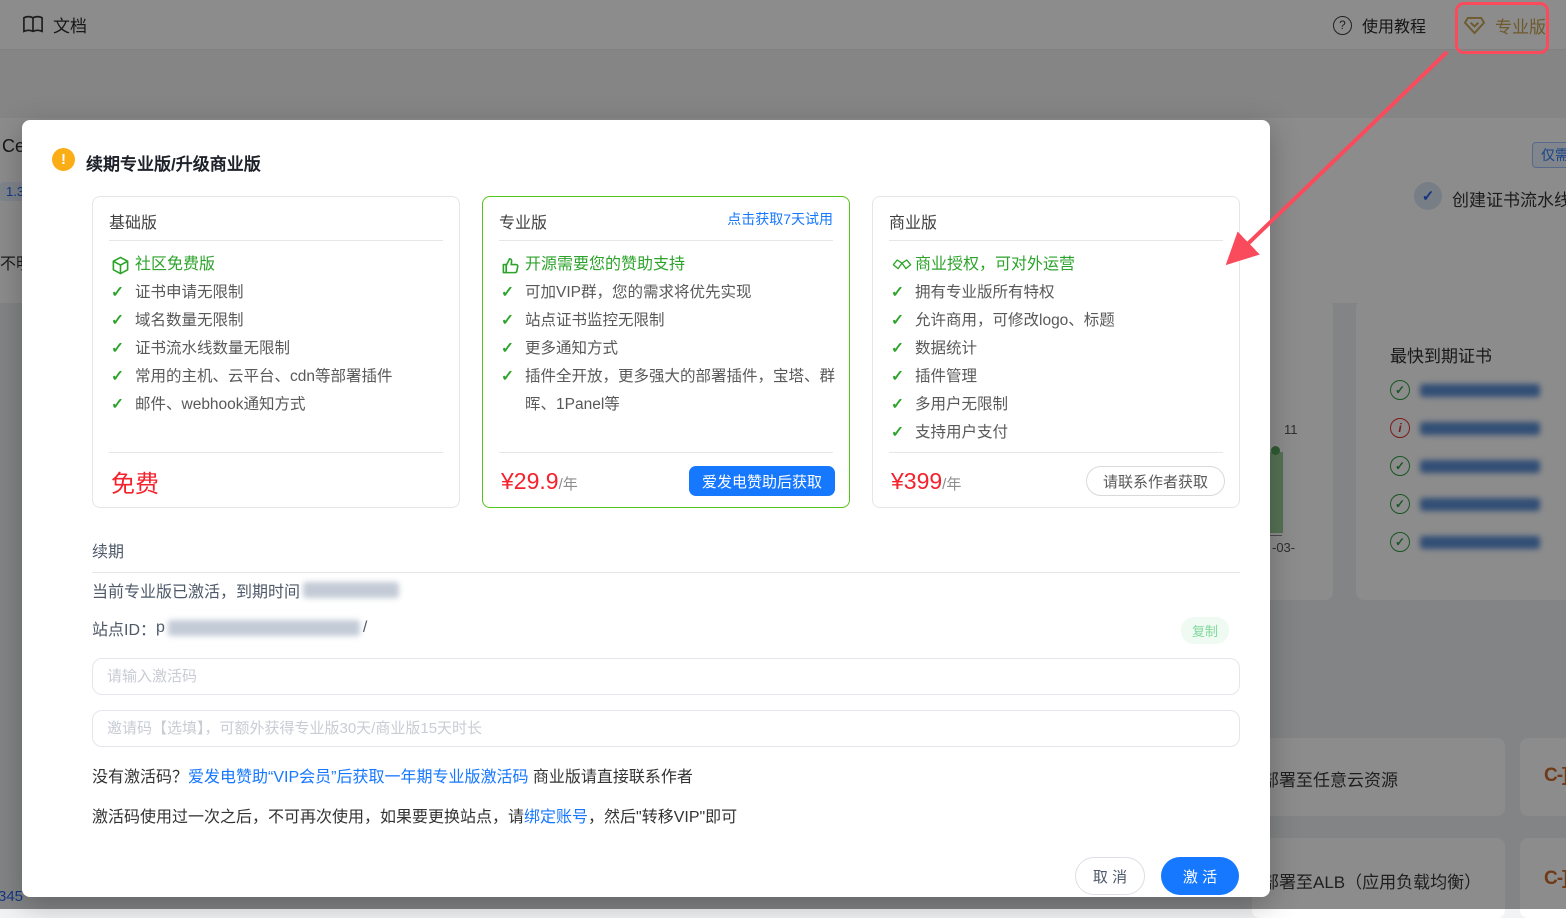  What do you see at coordinates (160, 627) in the screenshot?
I see `site-id-prefix: p` at bounding box center [160, 627].